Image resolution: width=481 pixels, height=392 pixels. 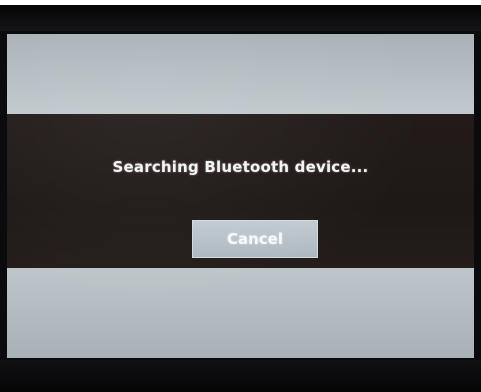 What do you see at coordinates (240, 376) in the screenshot?
I see `bezel-bottom-edge` at bounding box center [240, 376].